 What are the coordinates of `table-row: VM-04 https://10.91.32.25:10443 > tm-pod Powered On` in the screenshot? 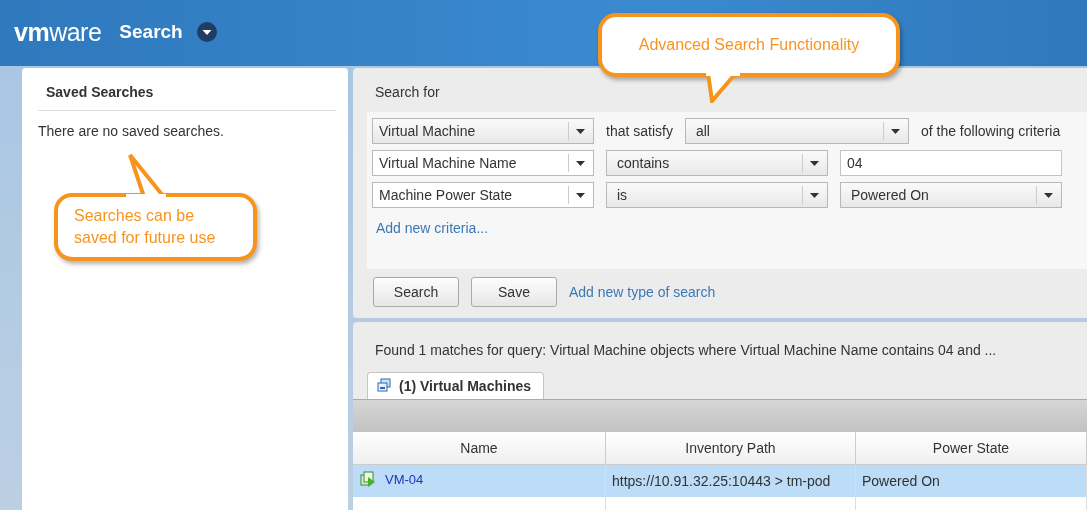 It's located at (720, 480).